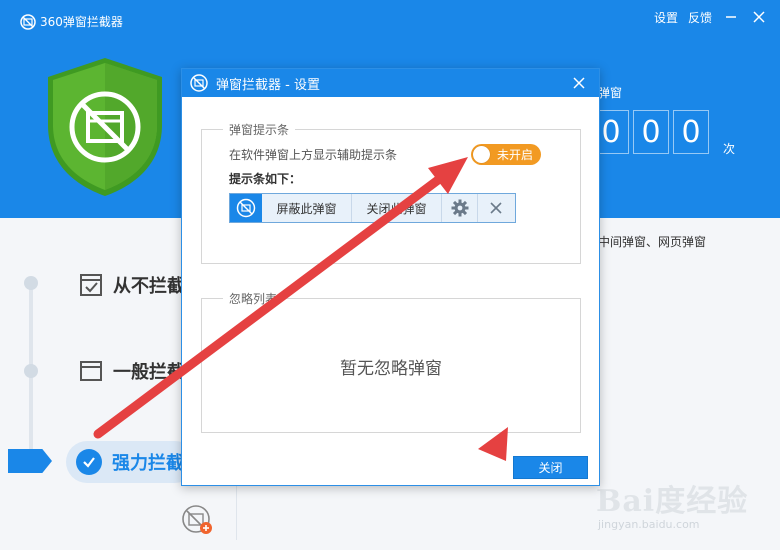 The width and height of the screenshot is (780, 550). I want to click on close-button: 关闭, so click(550, 467).